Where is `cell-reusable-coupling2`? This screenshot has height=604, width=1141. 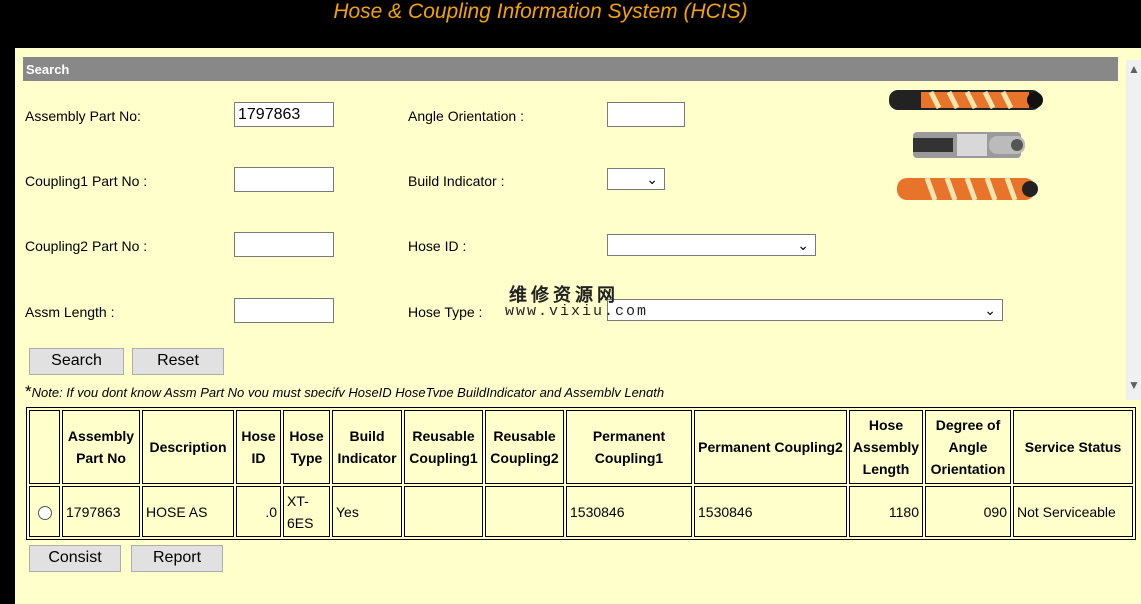 cell-reusable-coupling2 is located at coordinates (524, 511).